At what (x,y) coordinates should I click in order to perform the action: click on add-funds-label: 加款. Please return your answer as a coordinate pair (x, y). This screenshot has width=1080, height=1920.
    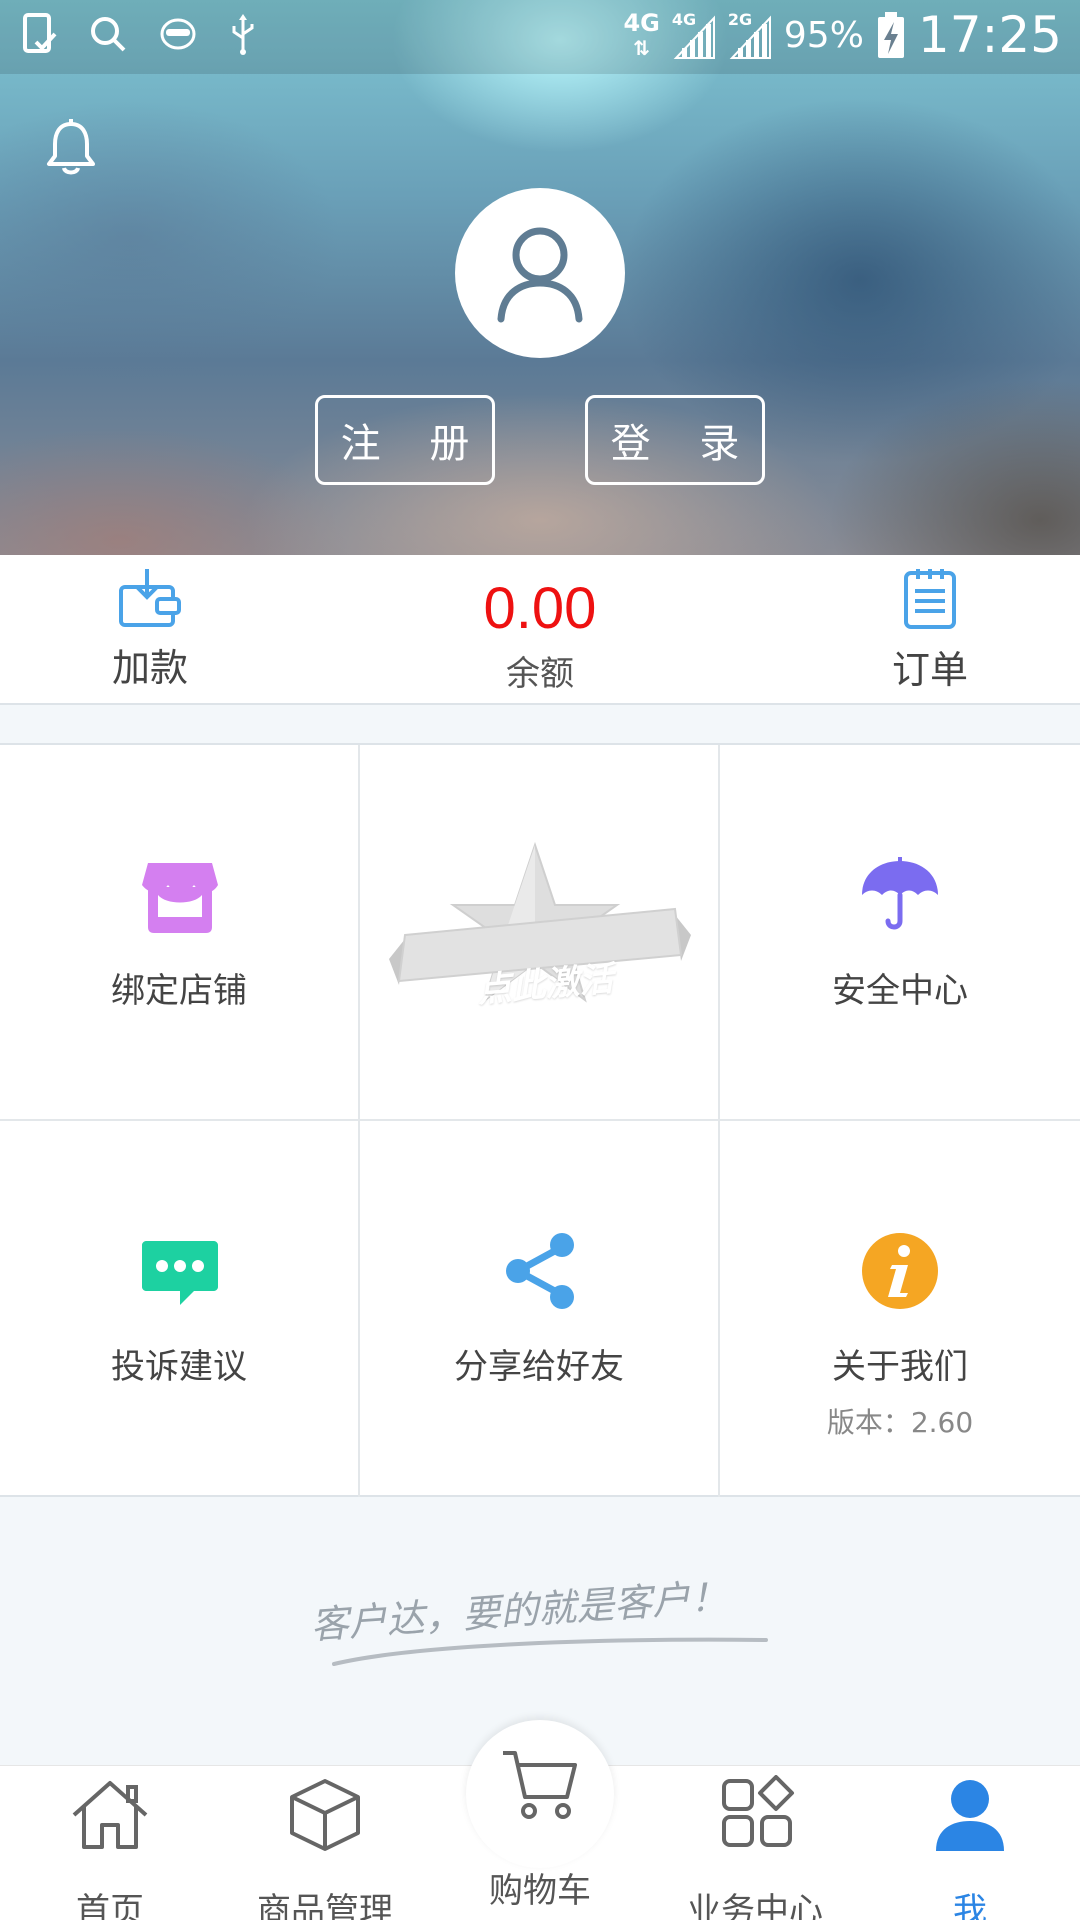
    Looking at the image, I should click on (149, 668).